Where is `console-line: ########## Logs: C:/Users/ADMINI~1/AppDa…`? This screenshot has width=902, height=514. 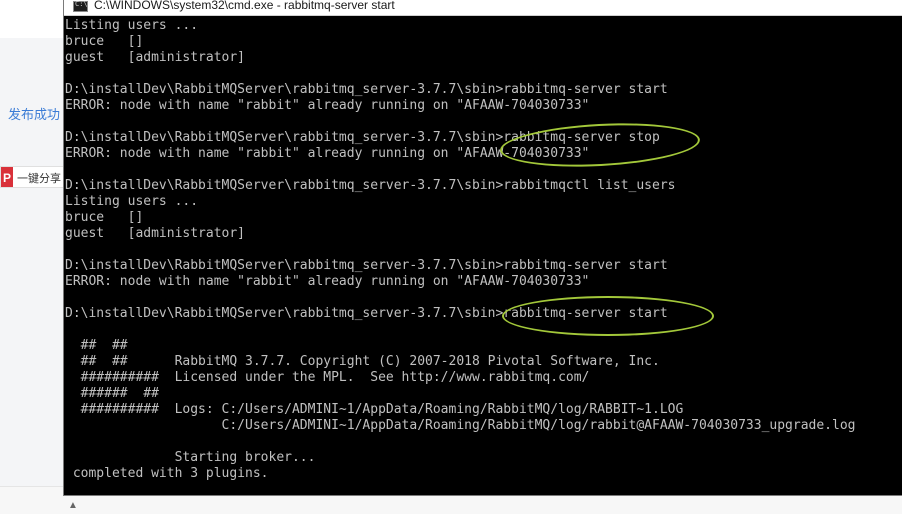 console-line: ########## Logs: C:/Users/ADMINI~1/AppDa… is located at coordinates (374, 409).